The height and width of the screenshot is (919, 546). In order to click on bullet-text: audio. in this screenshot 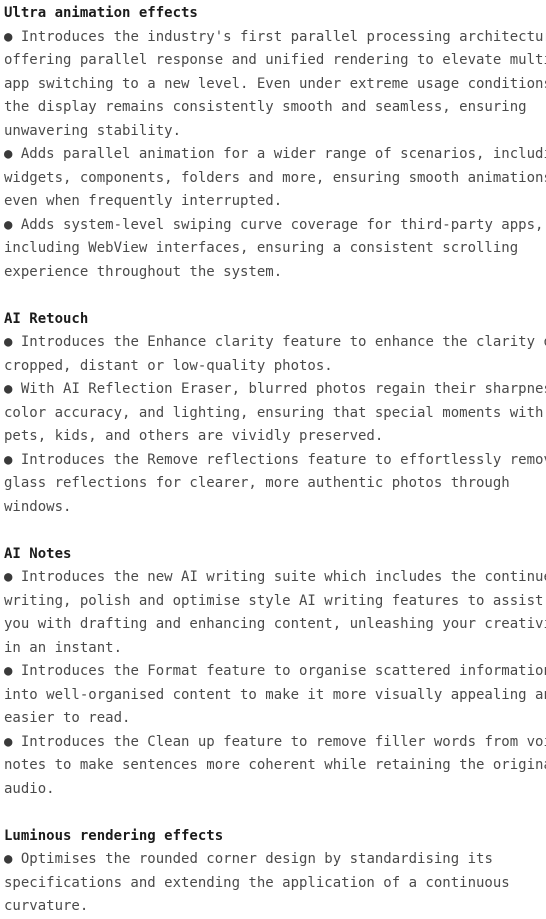, I will do `click(29, 788)`.